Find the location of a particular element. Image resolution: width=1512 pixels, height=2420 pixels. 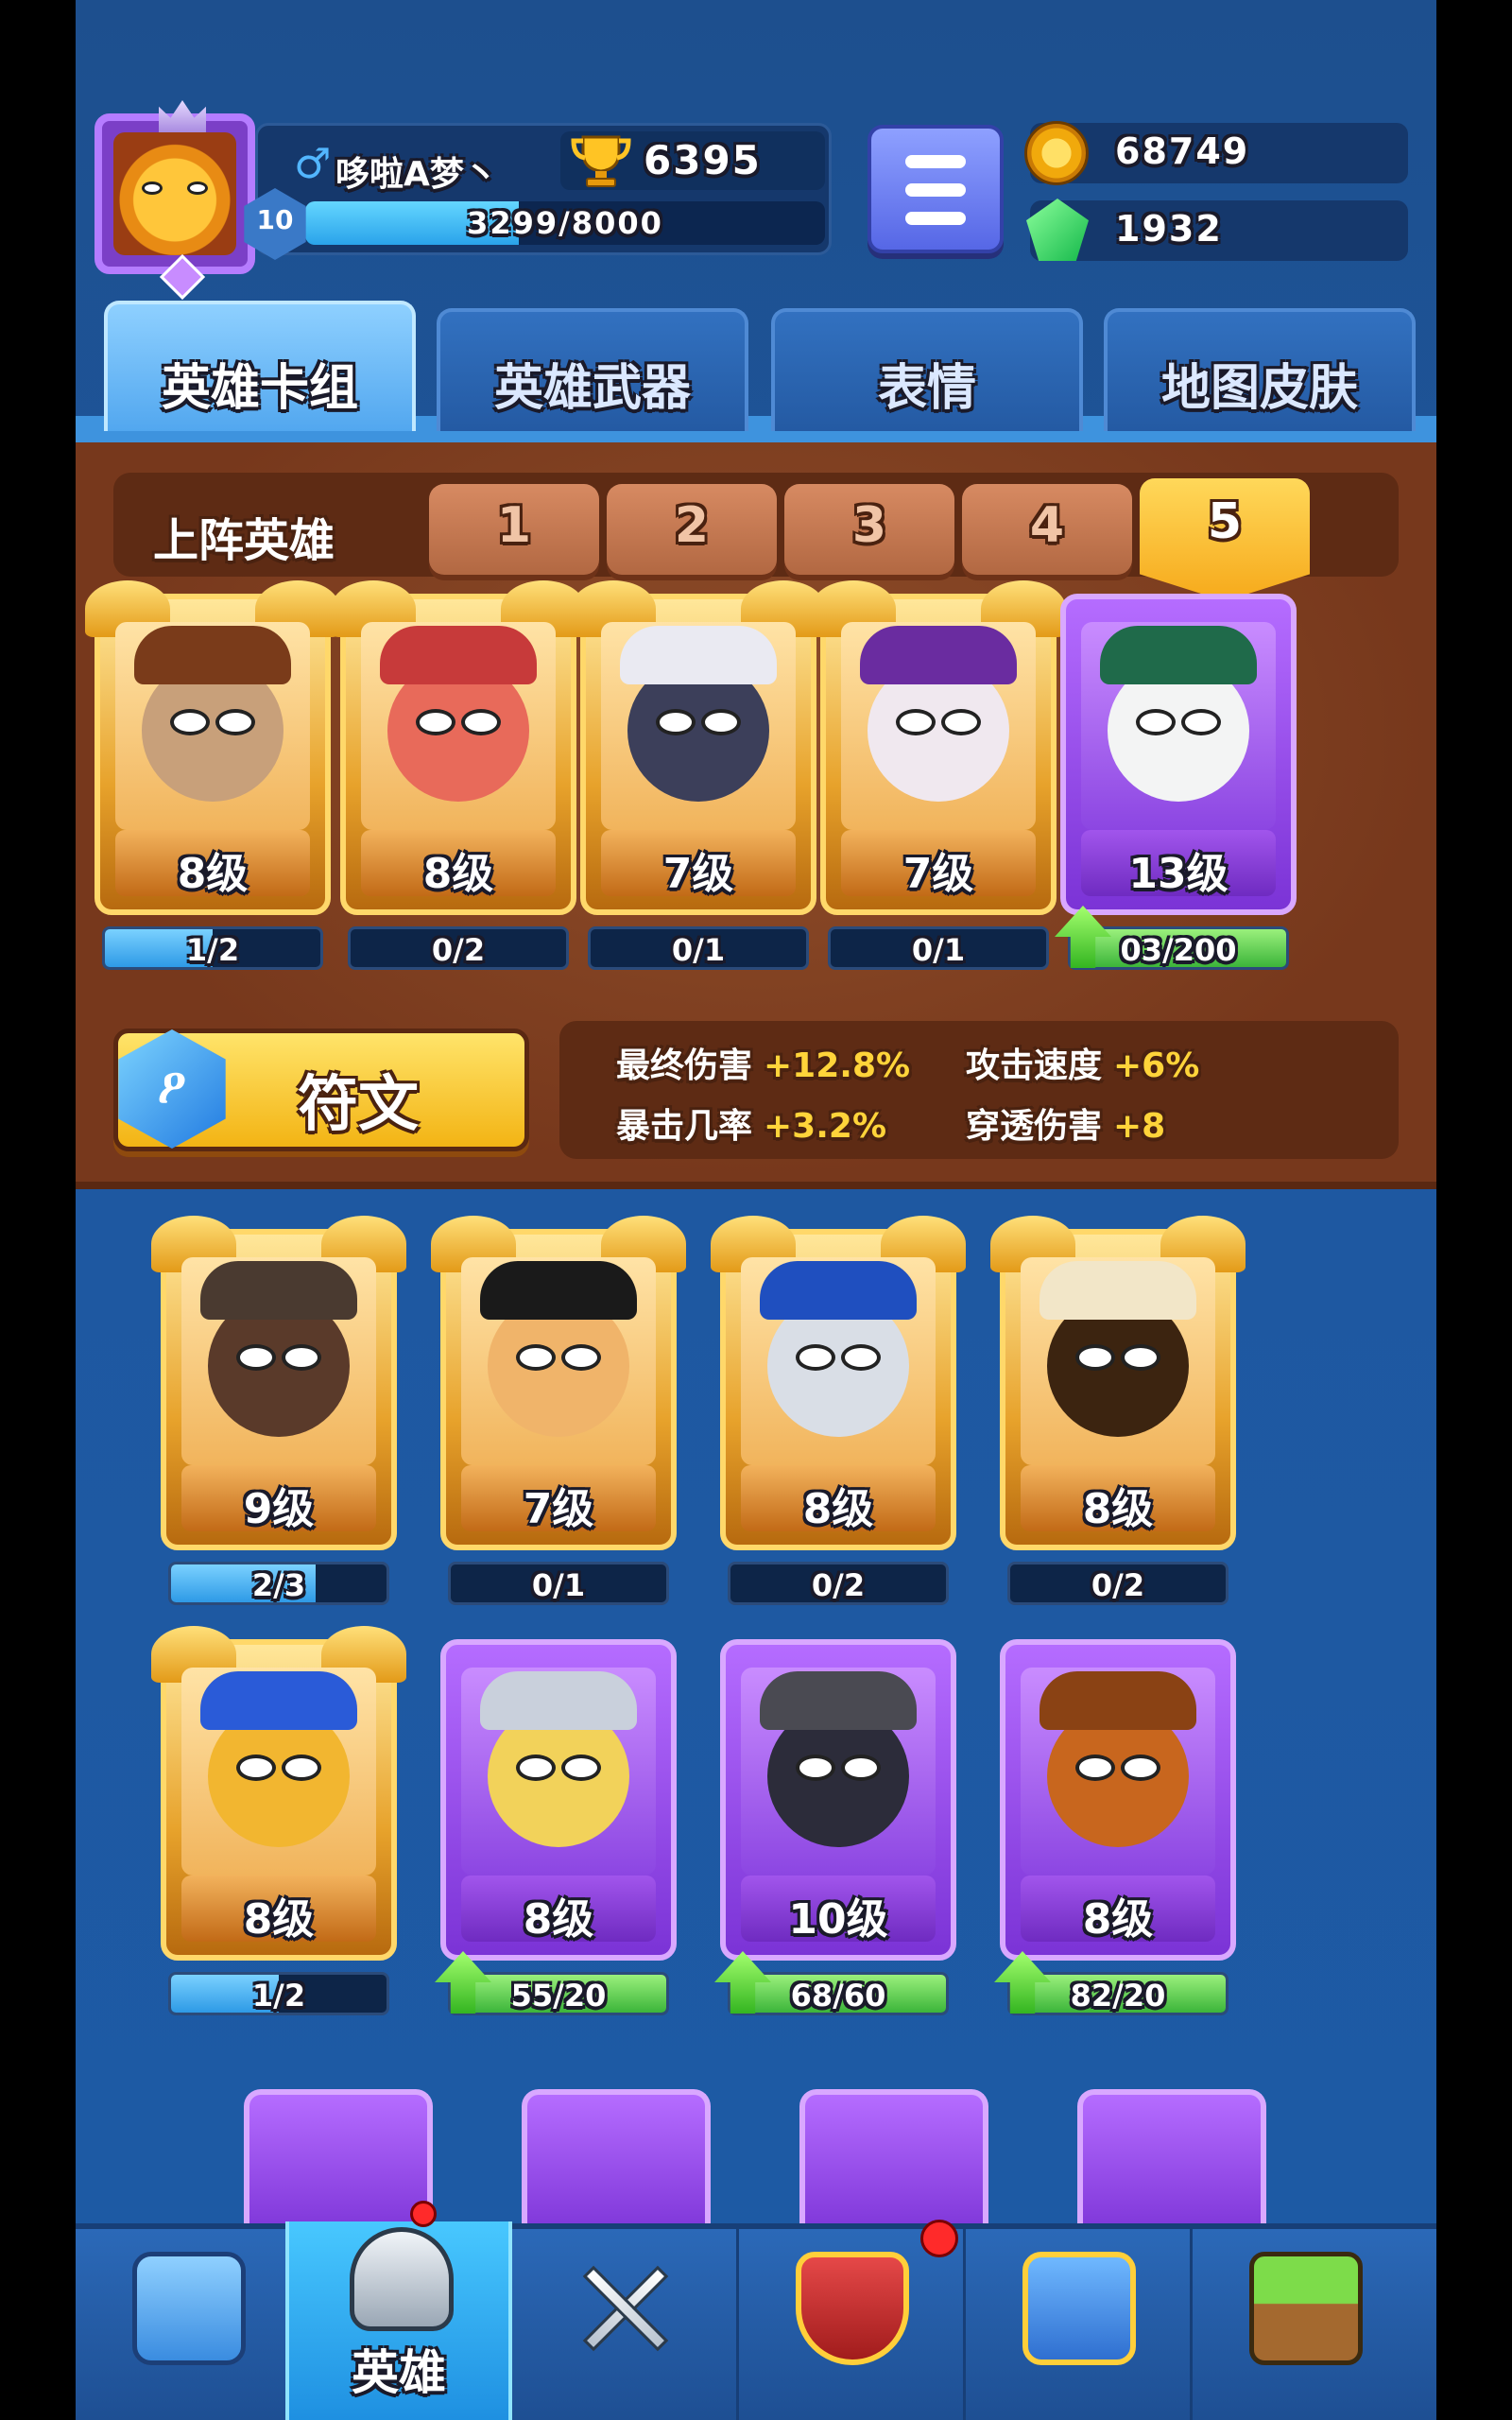

card-progress-text: 82/20 is located at coordinates (1118, 1996).